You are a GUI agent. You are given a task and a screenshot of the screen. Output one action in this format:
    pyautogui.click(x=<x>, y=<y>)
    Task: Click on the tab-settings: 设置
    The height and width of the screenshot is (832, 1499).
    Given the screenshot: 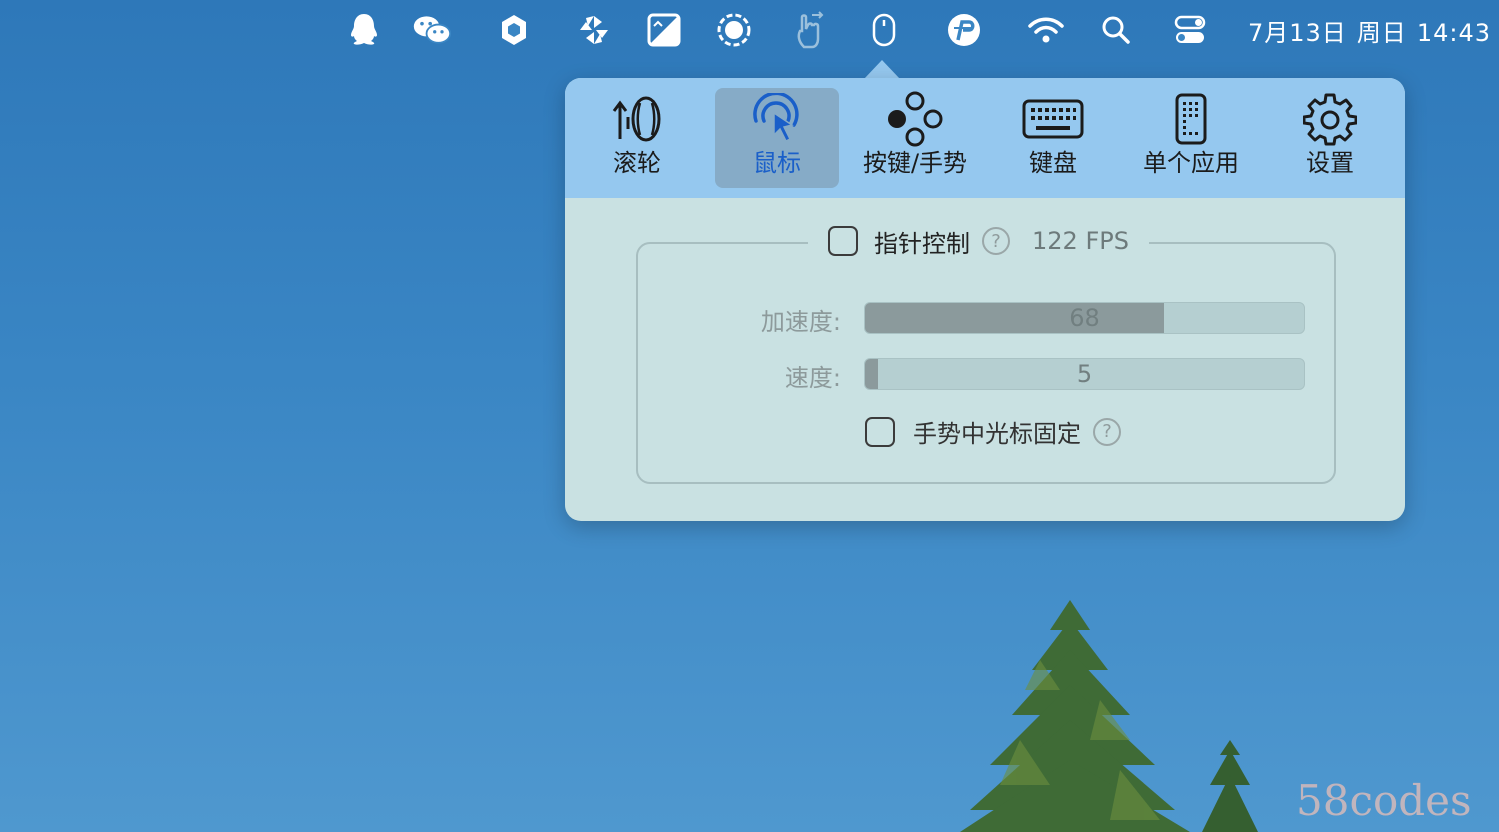 What is the action you would take?
    pyautogui.click(x=1330, y=138)
    